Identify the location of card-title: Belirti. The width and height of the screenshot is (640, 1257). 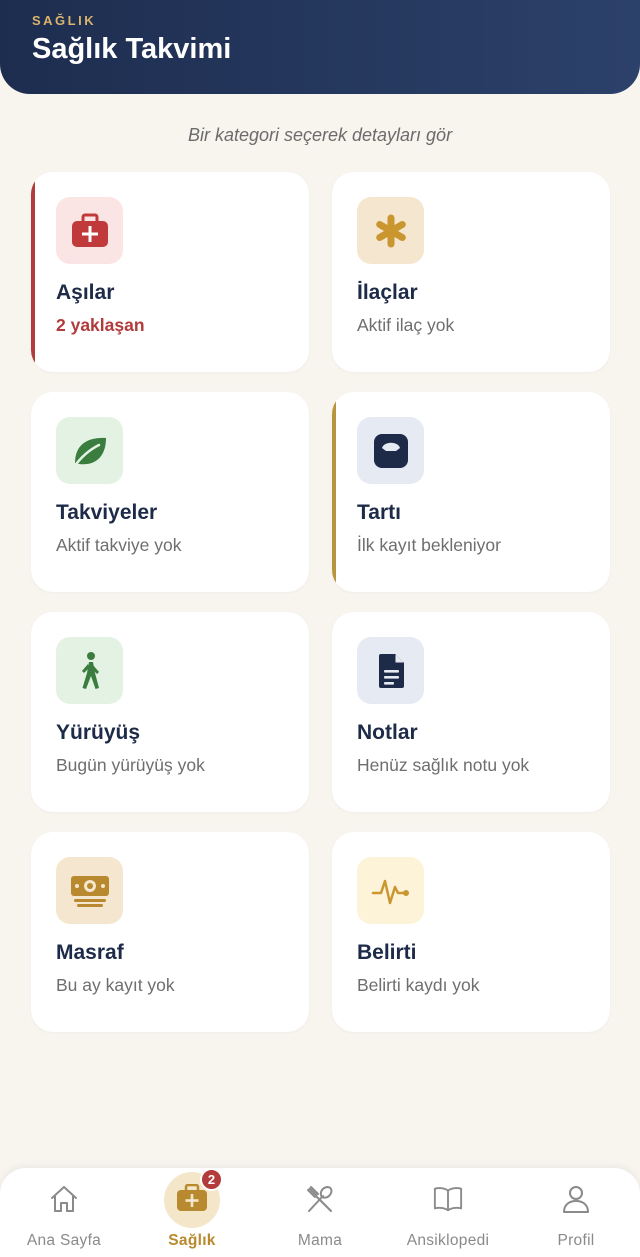
(387, 952).